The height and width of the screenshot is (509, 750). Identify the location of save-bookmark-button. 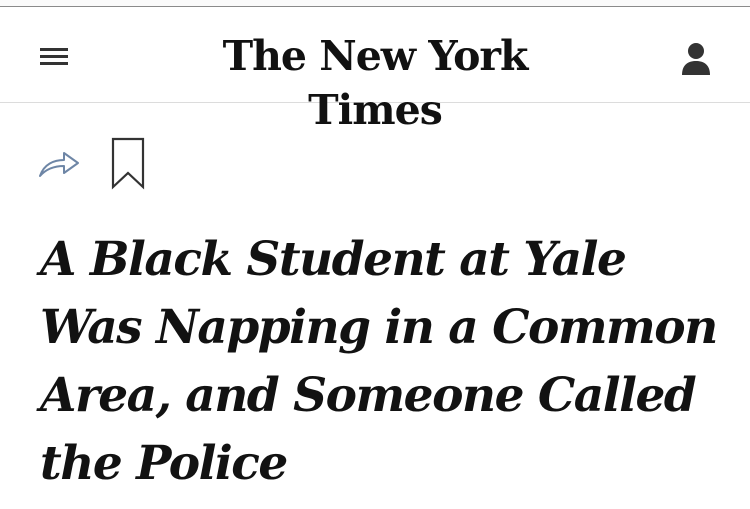
(128, 164).